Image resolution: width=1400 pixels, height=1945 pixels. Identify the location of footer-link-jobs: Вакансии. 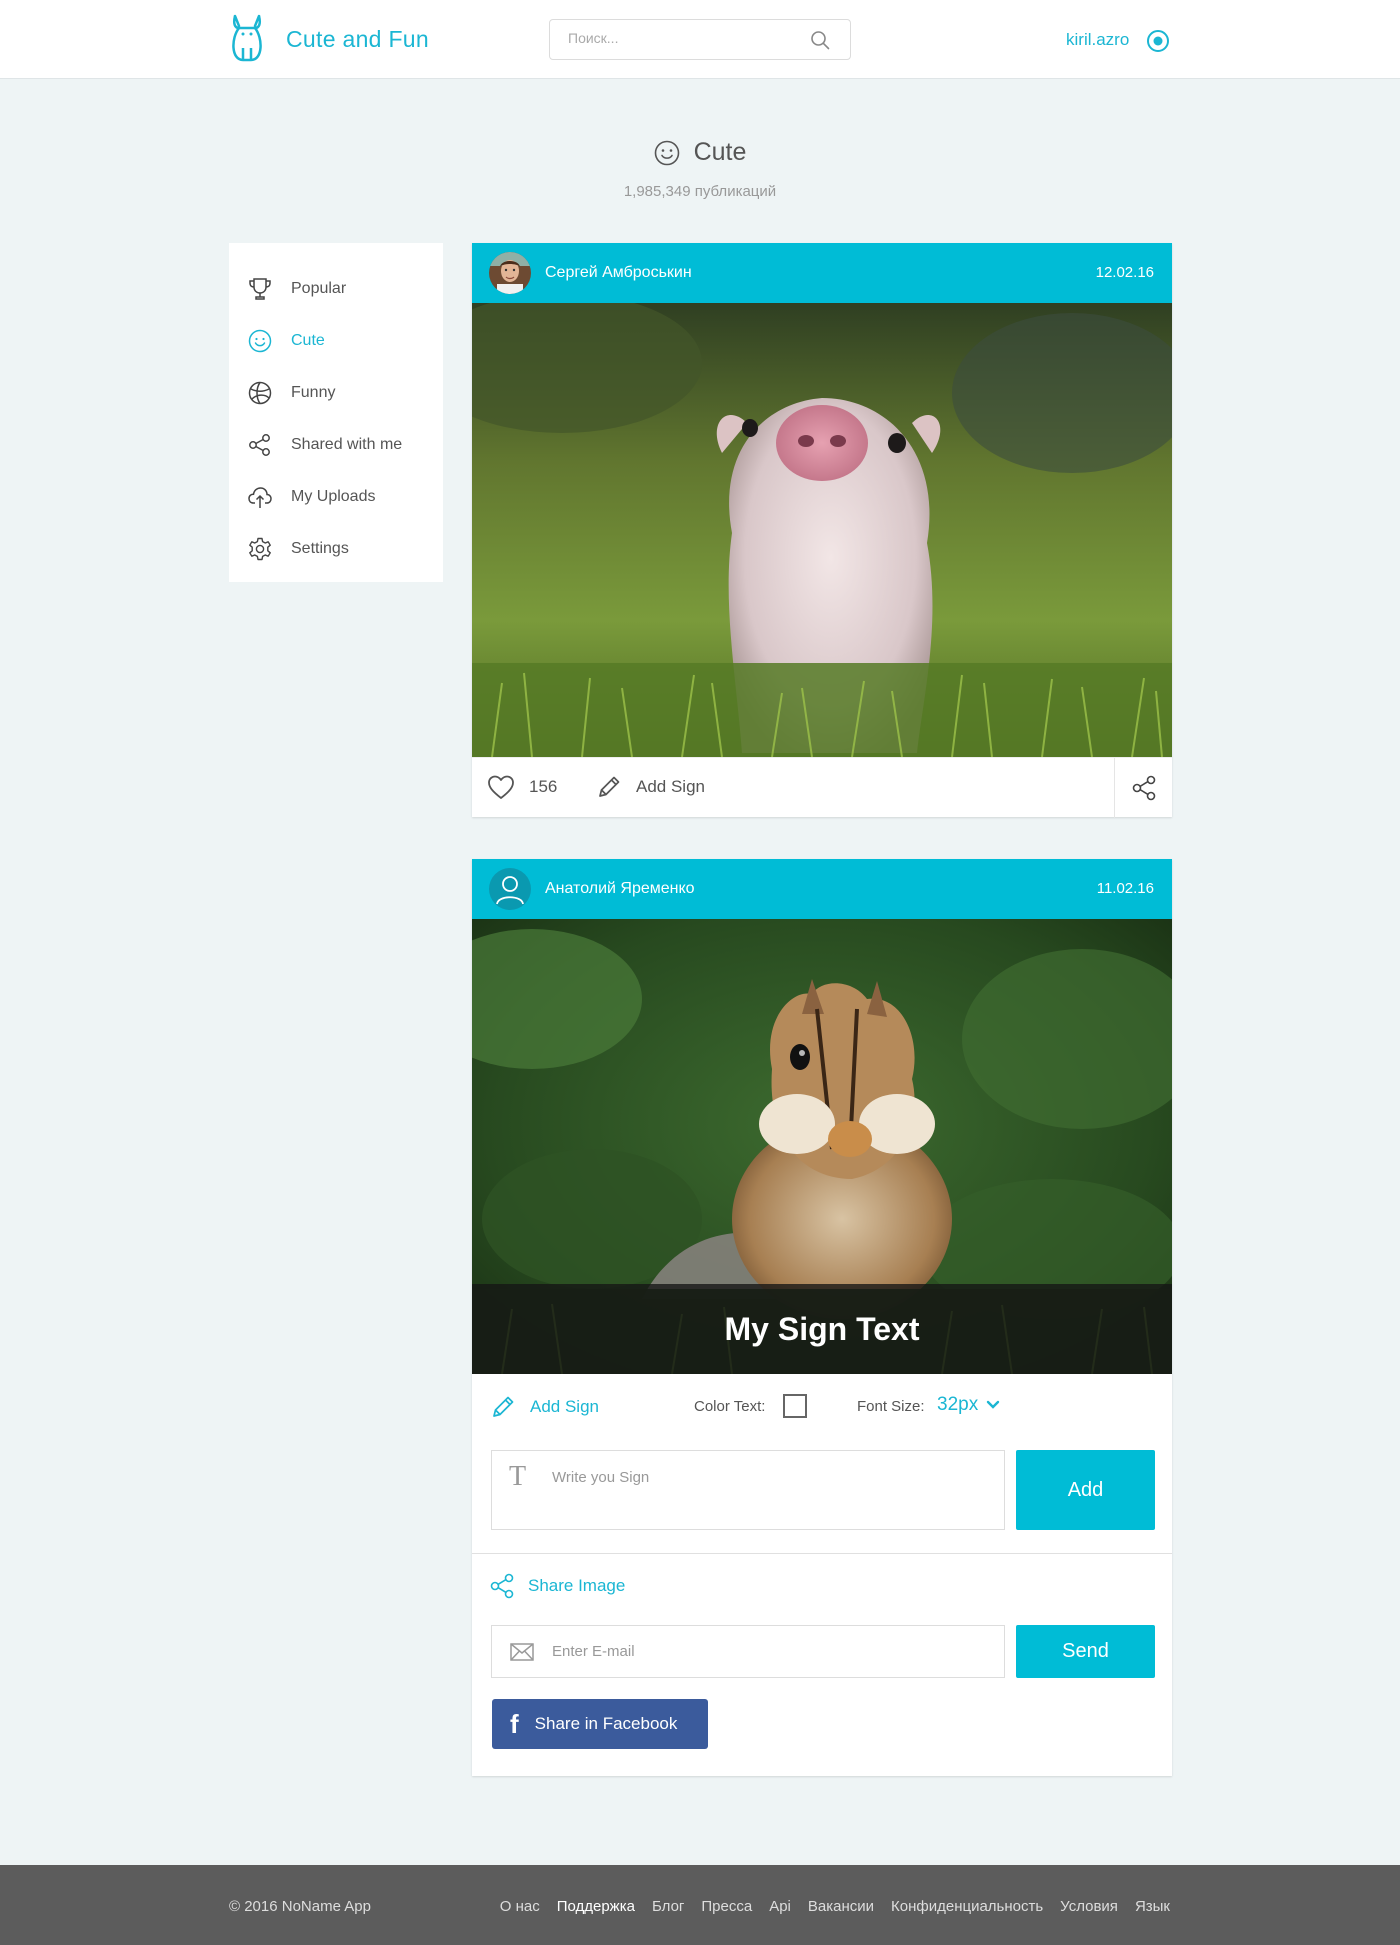
(841, 1906).